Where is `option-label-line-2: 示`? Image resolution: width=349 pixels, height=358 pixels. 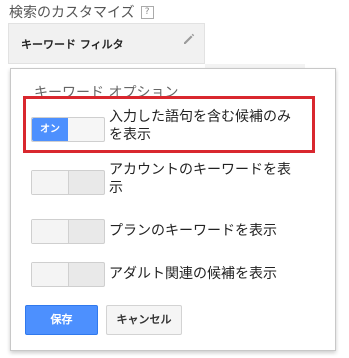 option-label-line-2: 示 is located at coordinates (116, 188).